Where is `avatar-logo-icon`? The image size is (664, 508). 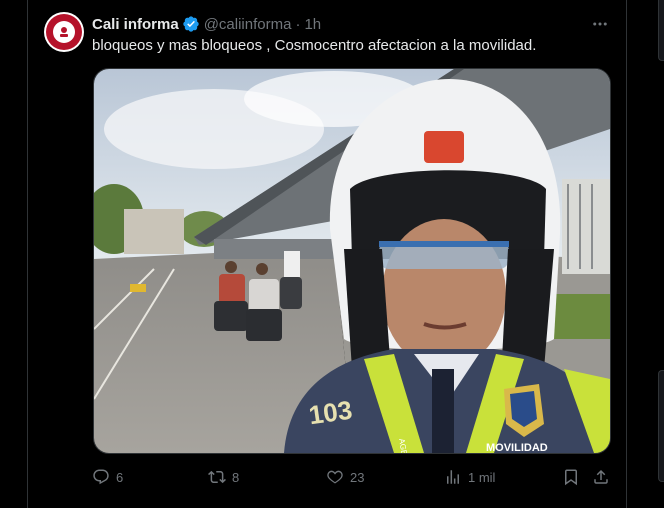
avatar-logo-icon is located at coordinates (64, 32).